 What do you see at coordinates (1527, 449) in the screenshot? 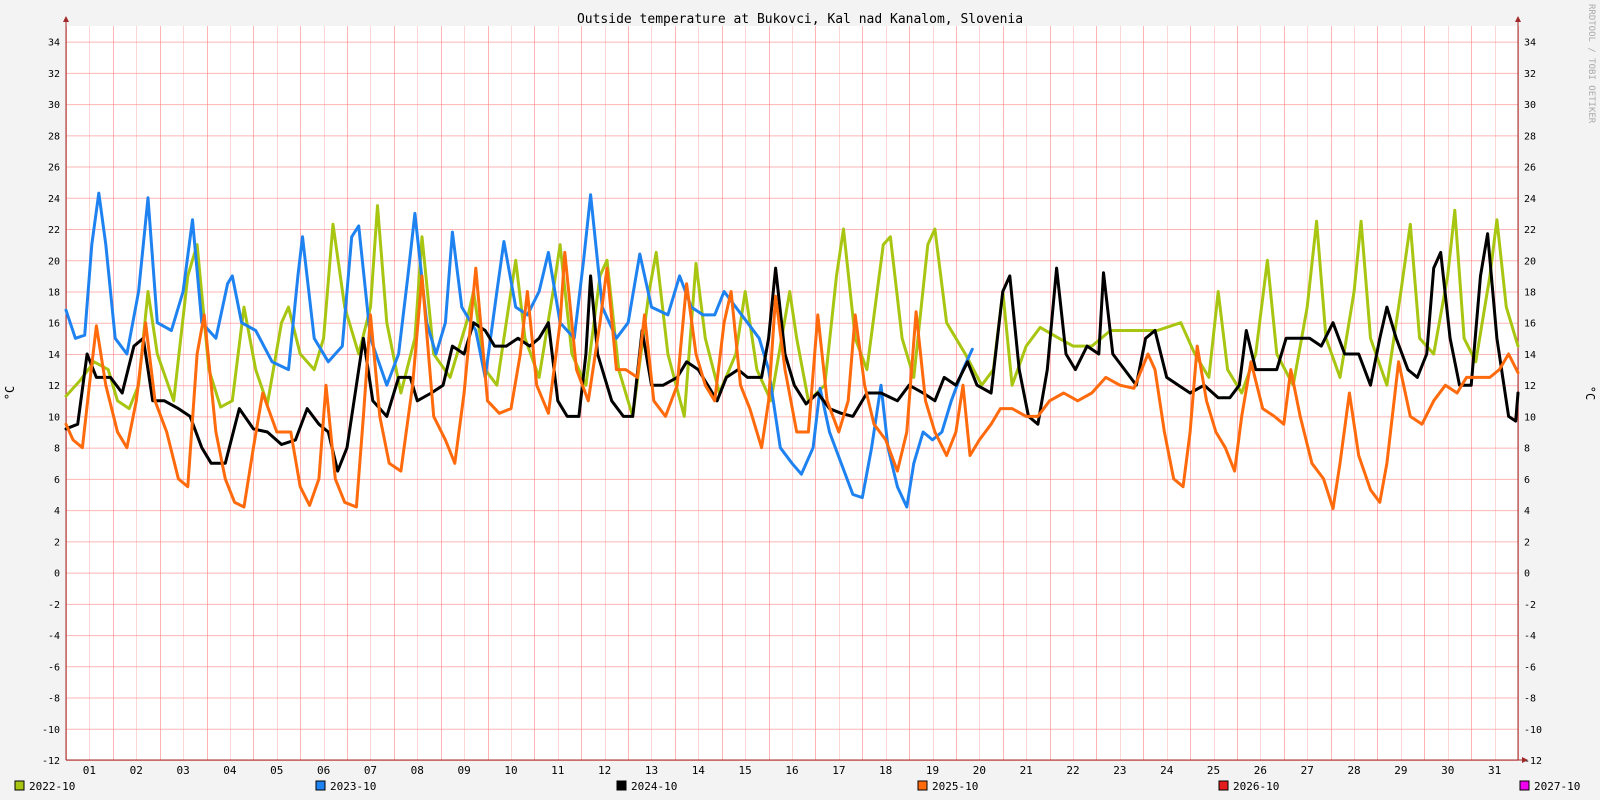
I see `y-tick-label-right: 8` at bounding box center [1527, 449].